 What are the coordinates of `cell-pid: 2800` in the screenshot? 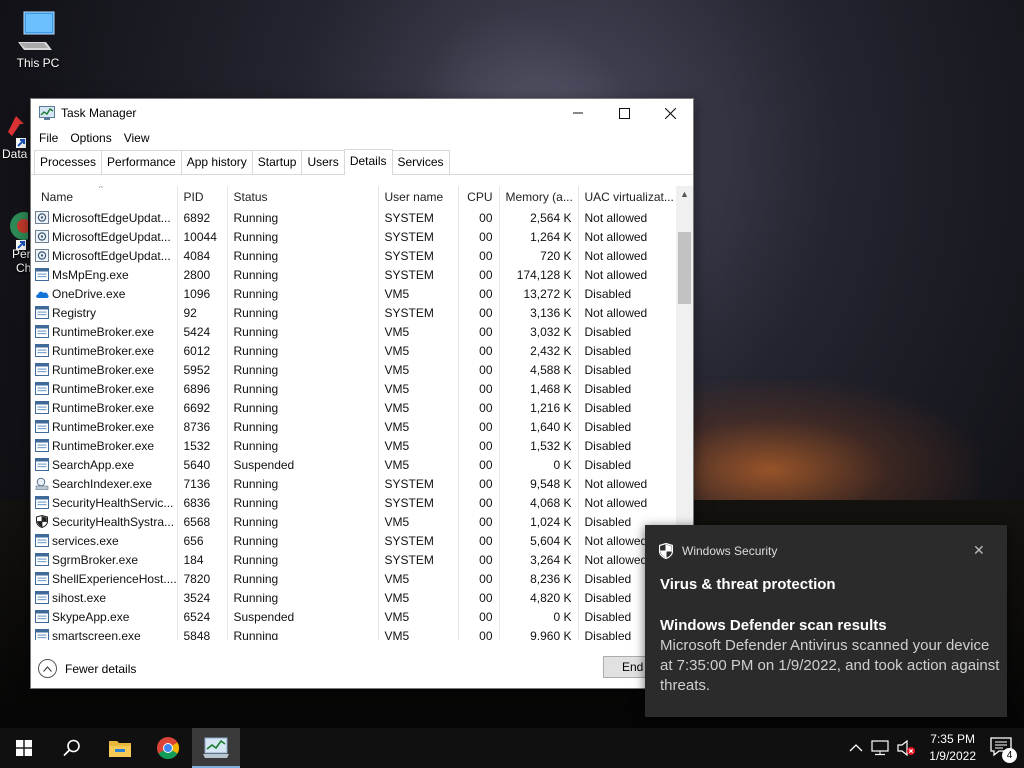 It's located at (202, 274).